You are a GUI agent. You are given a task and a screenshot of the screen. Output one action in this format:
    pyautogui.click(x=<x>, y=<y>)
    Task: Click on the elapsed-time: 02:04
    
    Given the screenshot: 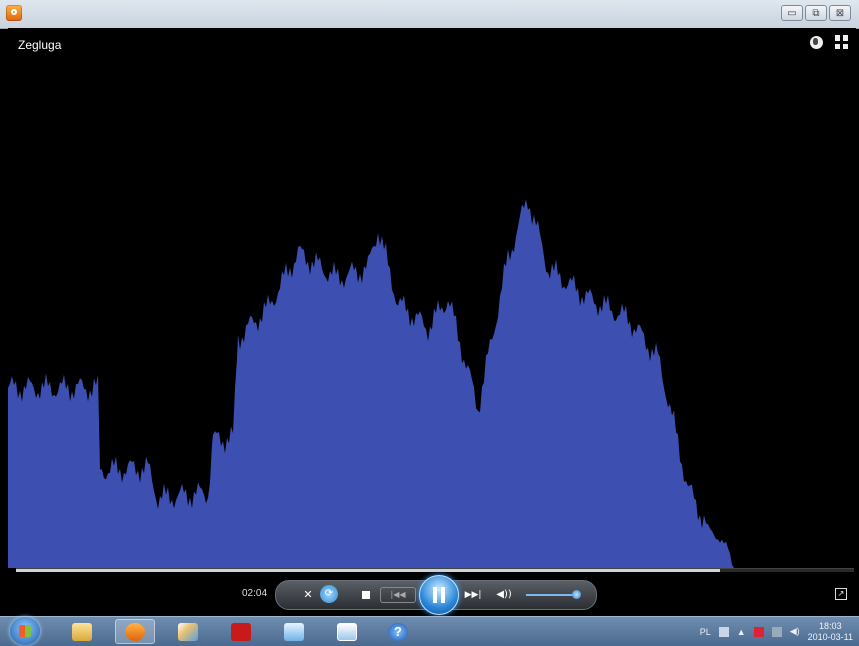 What is the action you would take?
    pyautogui.click(x=255, y=593)
    